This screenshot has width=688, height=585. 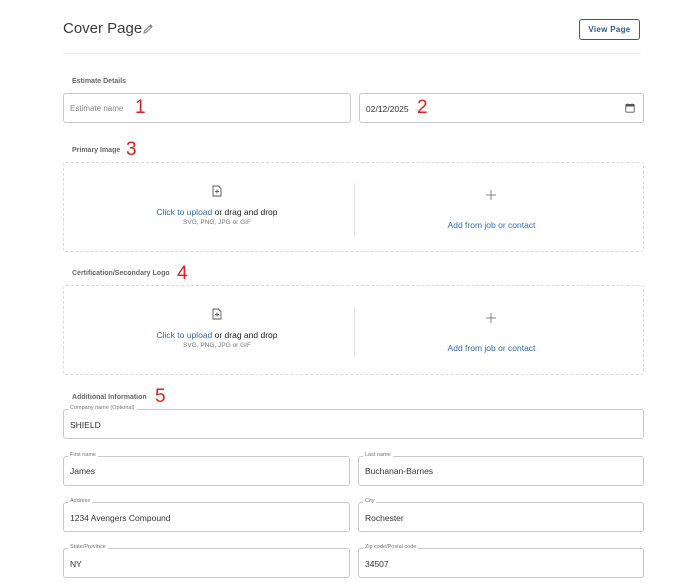 I want to click on address-field: Address 1234 Avengers Compound, so click(x=206, y=515).